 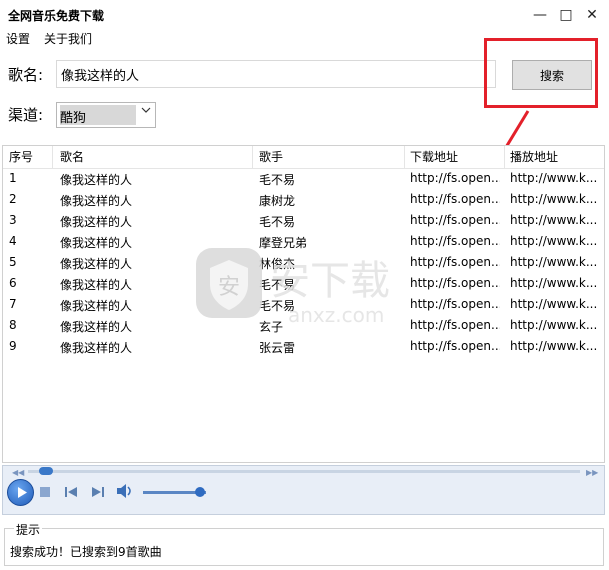 What do you see at coordinates (98, 115) in the screenshot?
I see `channel-selected-value: 酷狗` at bounding box center [98, 115].